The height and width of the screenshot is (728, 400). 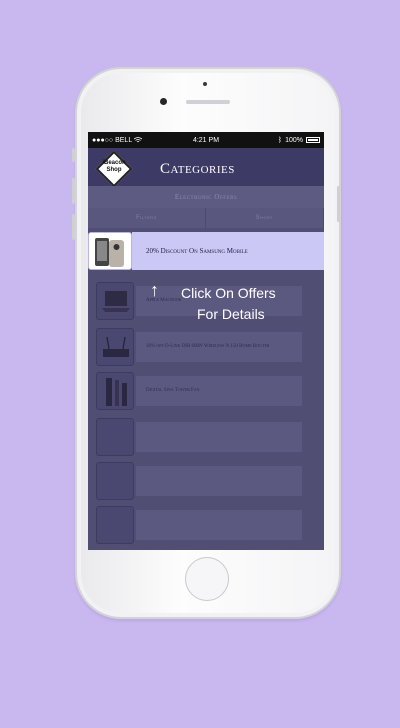 I want to click on tower-fan-icon, so click(x=116, y=392).